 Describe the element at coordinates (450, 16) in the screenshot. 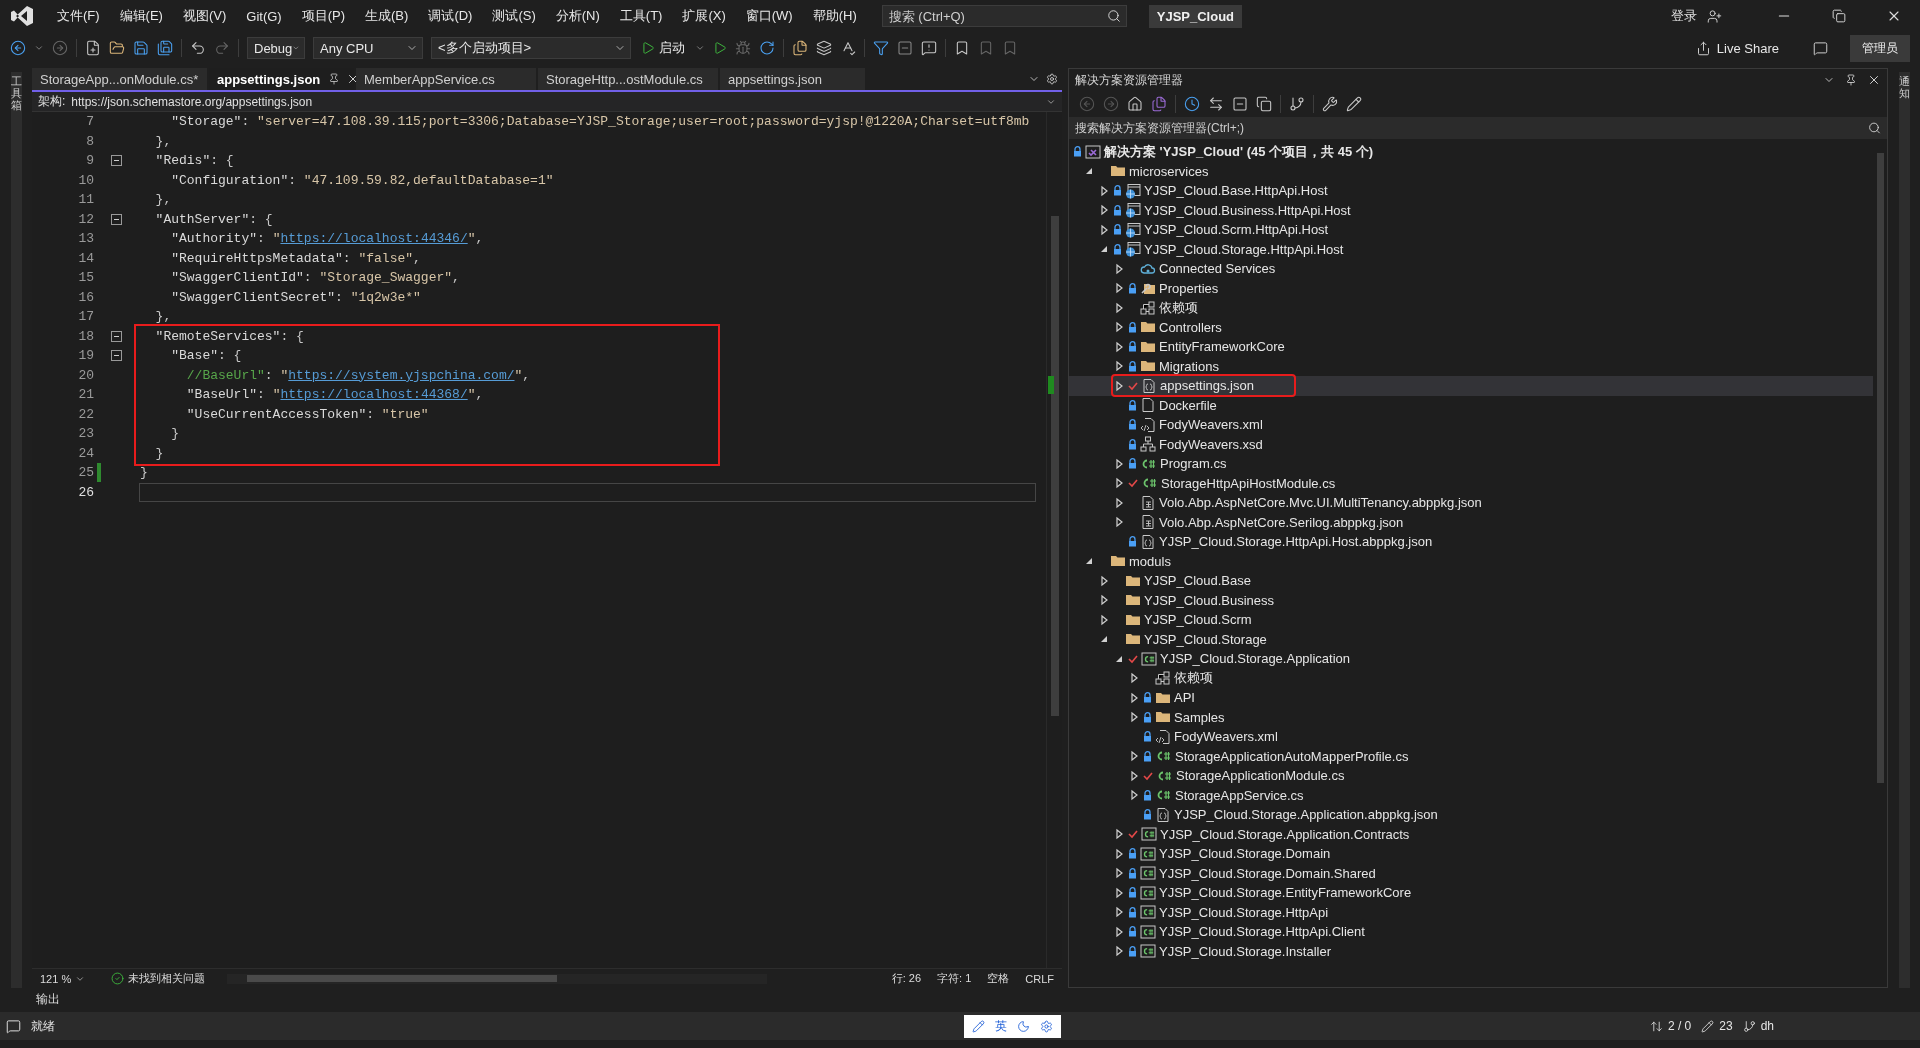

I see `menu-item: 调试(D)` at that location.